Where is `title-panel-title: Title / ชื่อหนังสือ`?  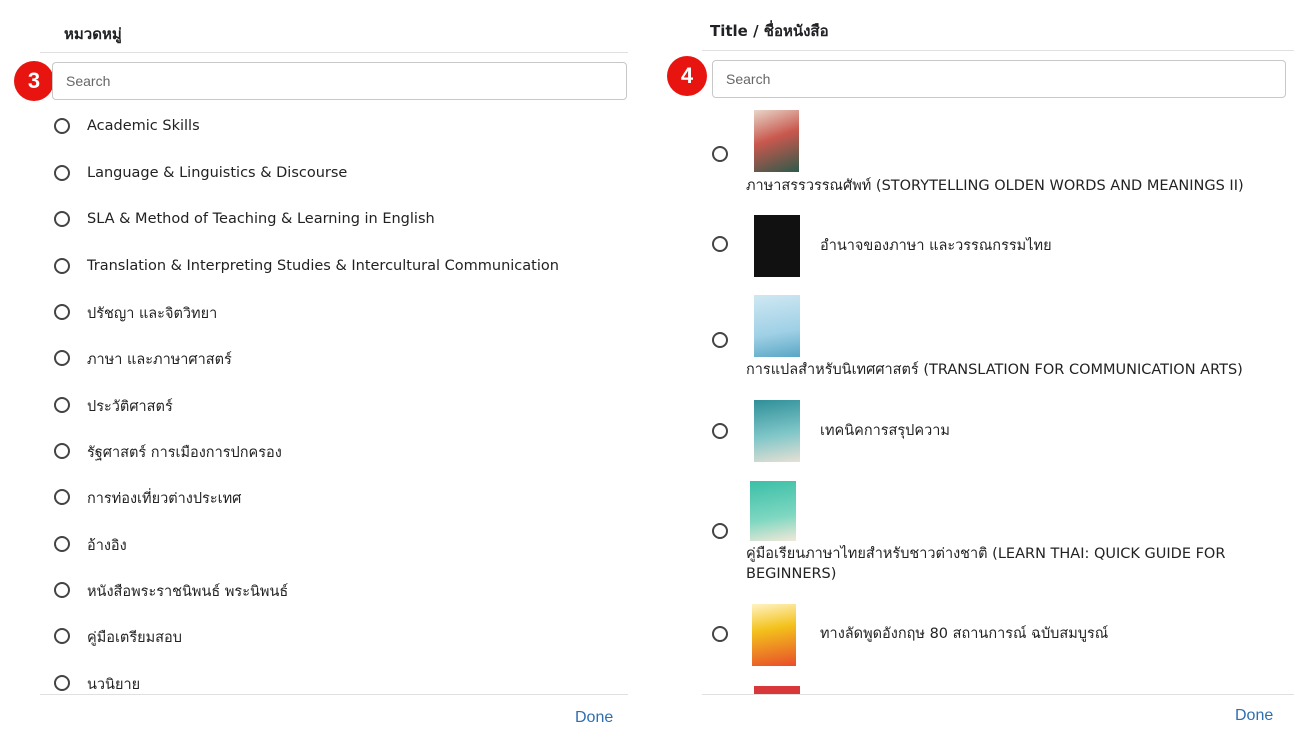 title-panel-title: Title / ชื่อหนังสือ is located at coordinates (769, 31).